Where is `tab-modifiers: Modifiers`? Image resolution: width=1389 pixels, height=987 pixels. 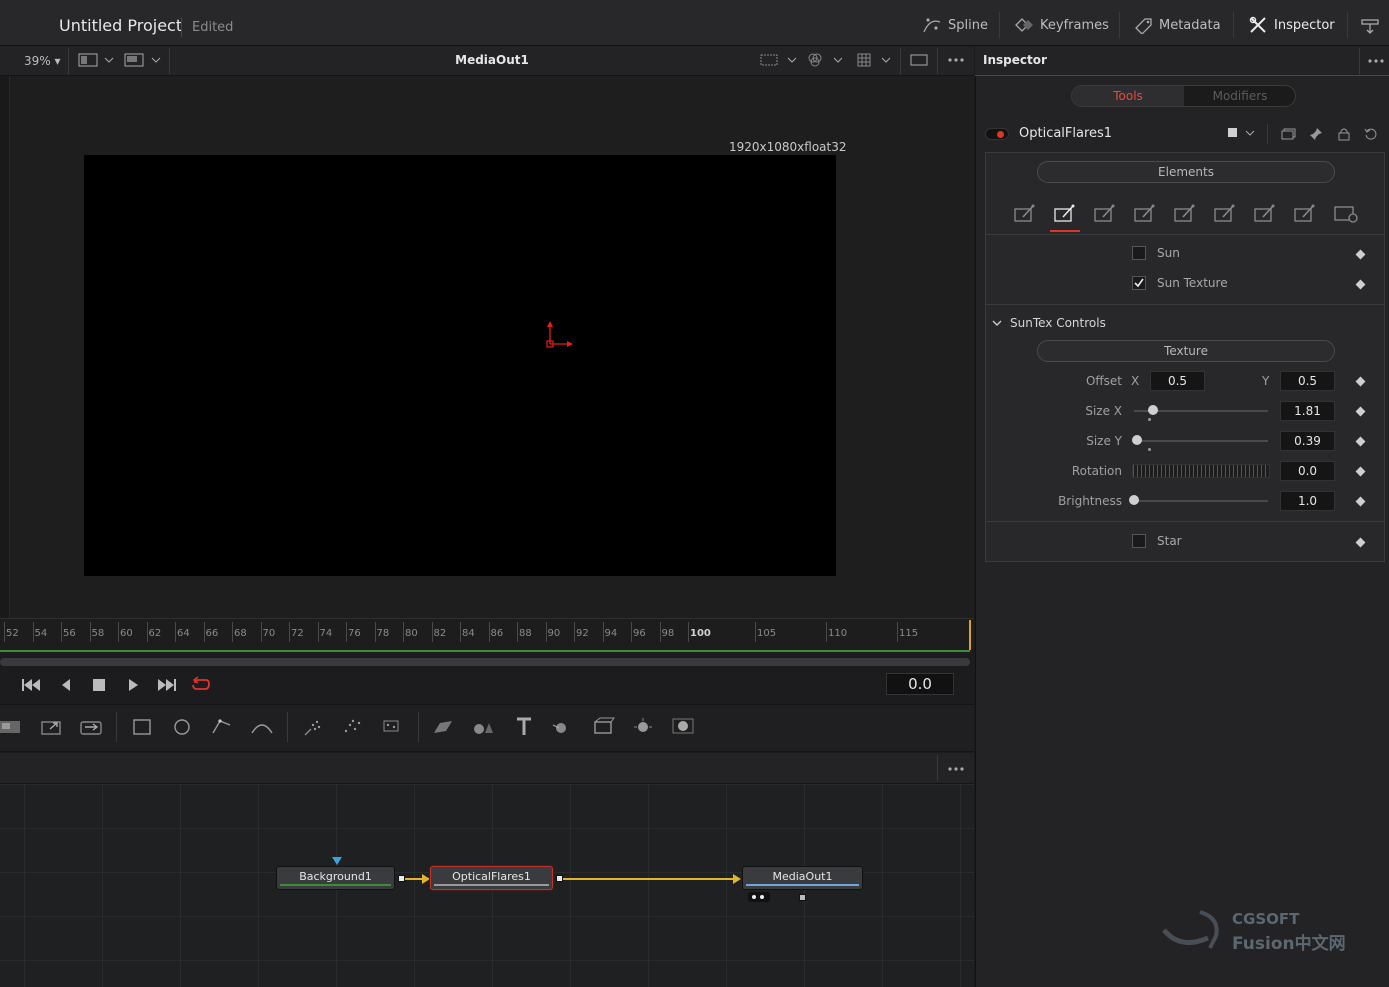 tab-modifiers: Modifiers is located at coordinates (1239, 96).